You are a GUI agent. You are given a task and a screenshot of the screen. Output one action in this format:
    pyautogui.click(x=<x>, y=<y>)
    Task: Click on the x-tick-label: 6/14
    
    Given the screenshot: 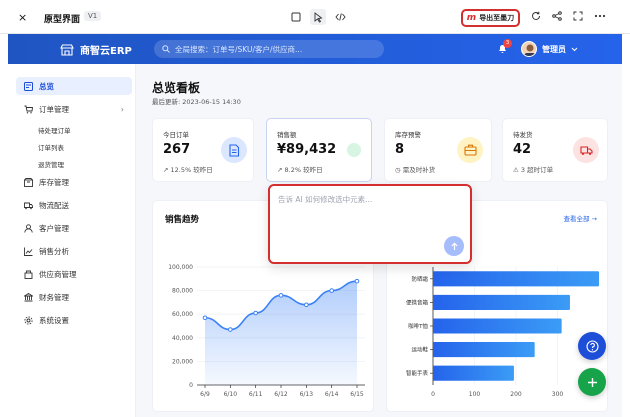 What is the action you would take?
    pyautogui.click(x=332, y=394)
    